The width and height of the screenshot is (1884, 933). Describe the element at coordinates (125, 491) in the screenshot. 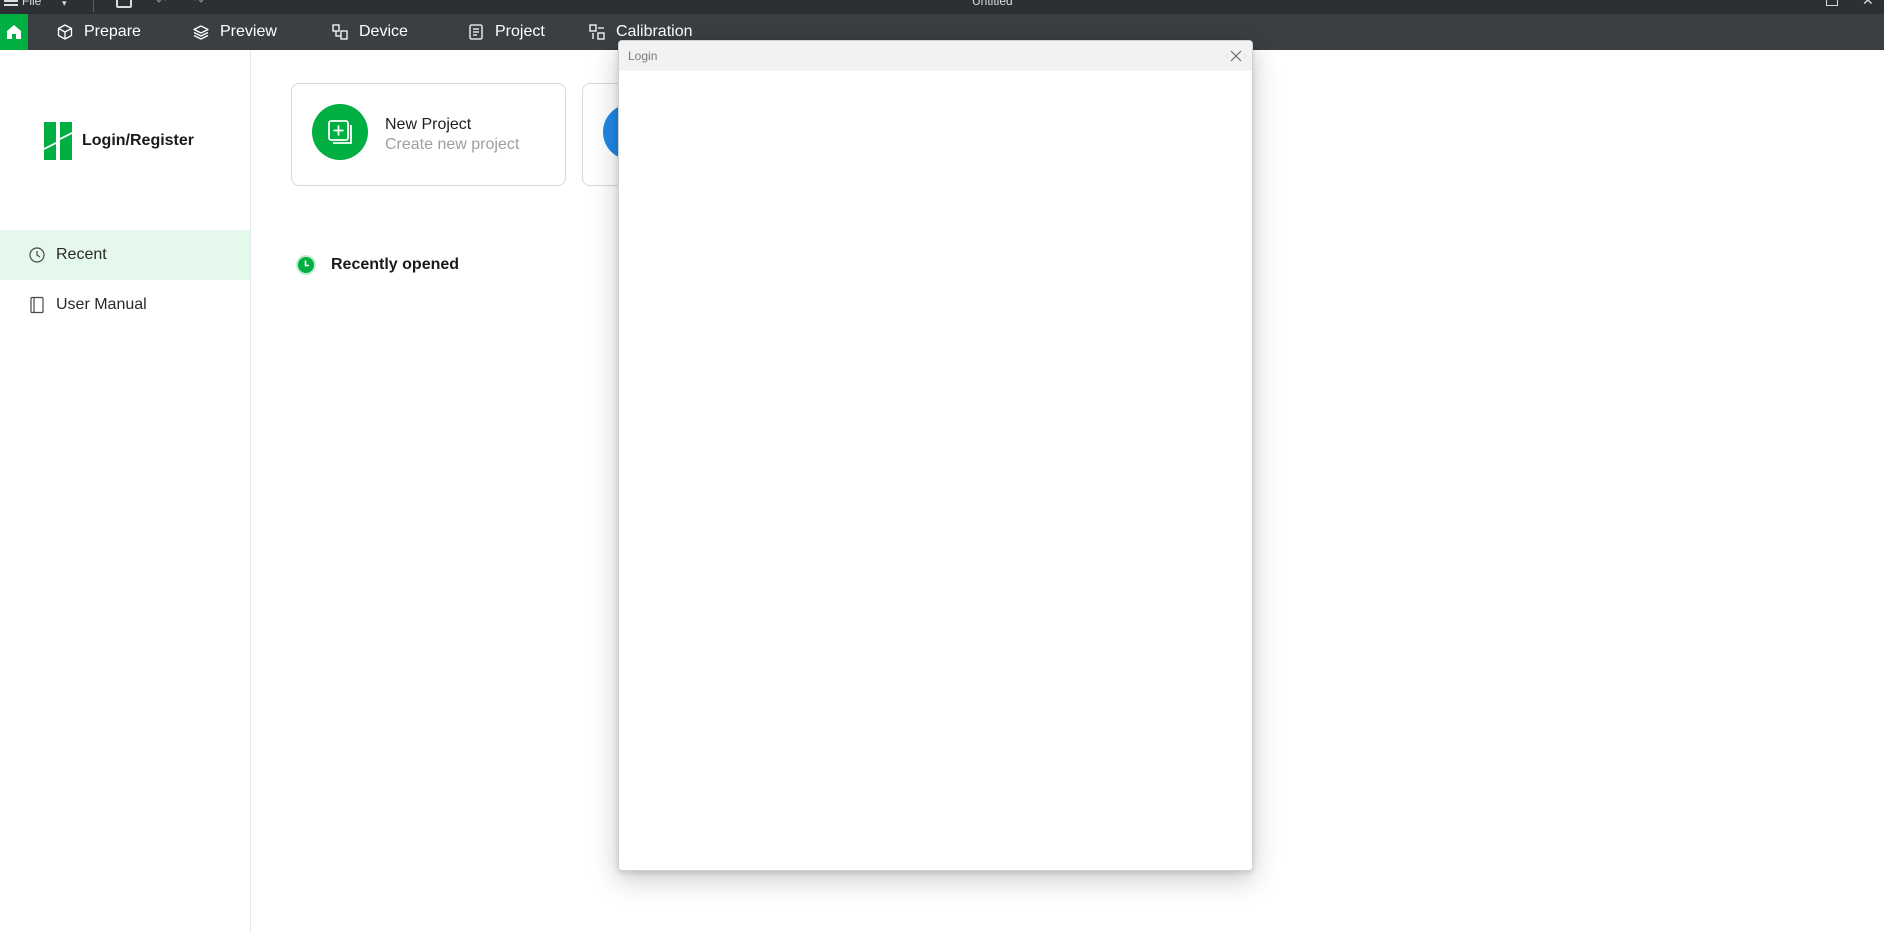

I see `sidebar: Login/Register Recent User Manual` at that location.